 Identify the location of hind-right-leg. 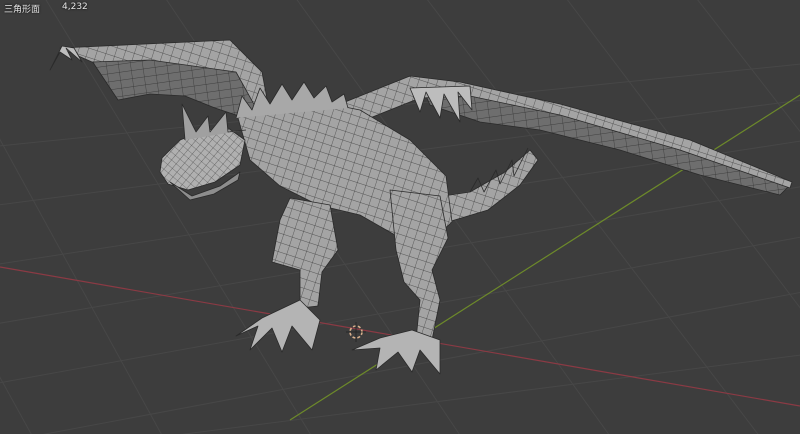
(419, 265).